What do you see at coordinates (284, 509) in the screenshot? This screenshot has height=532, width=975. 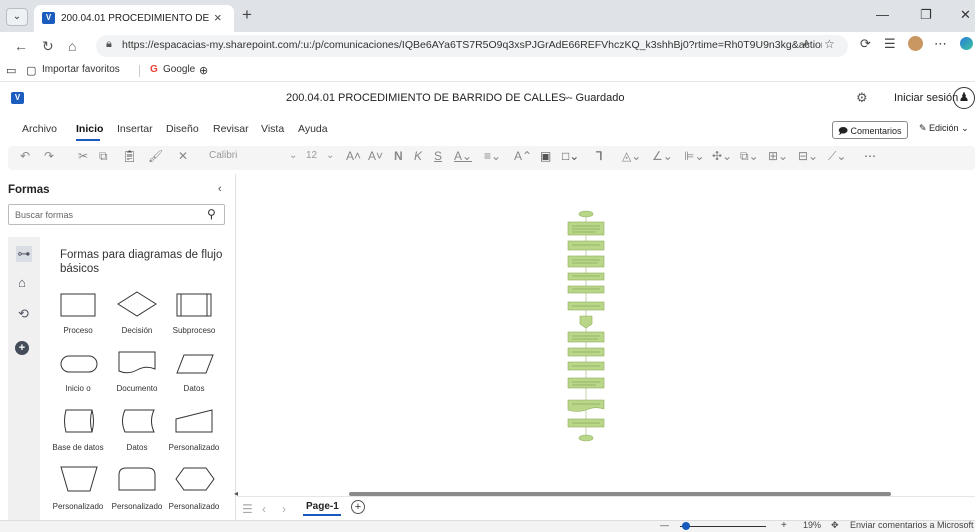 I see `next-page-icon: ›` at bounding box center [284, 509].